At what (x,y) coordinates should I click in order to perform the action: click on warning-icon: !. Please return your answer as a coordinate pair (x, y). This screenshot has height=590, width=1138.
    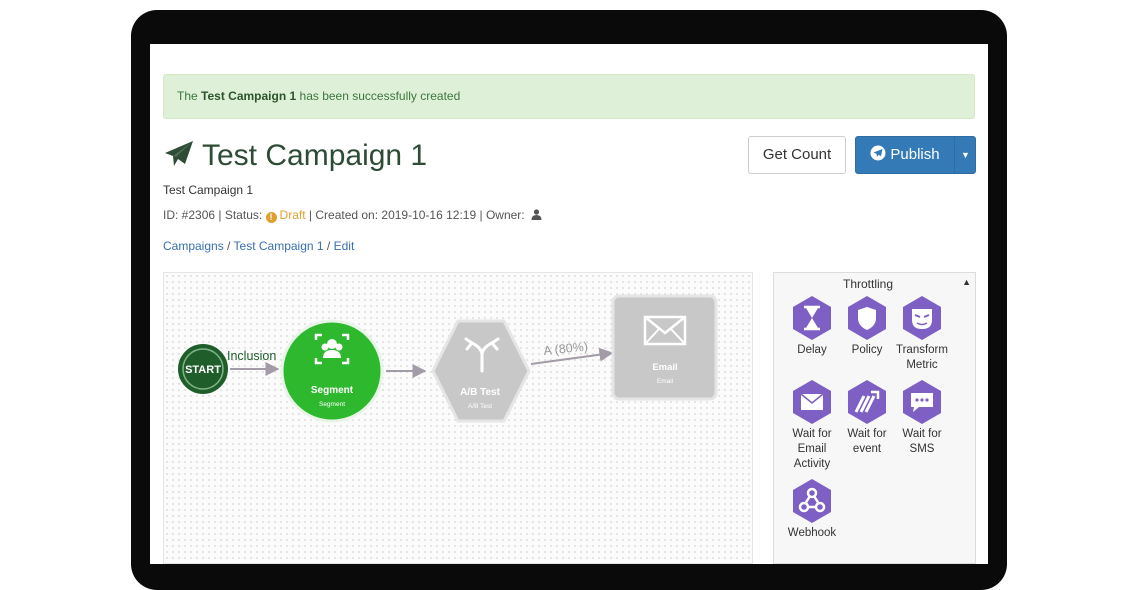
    Looking at the image, I should click on (271, 217).